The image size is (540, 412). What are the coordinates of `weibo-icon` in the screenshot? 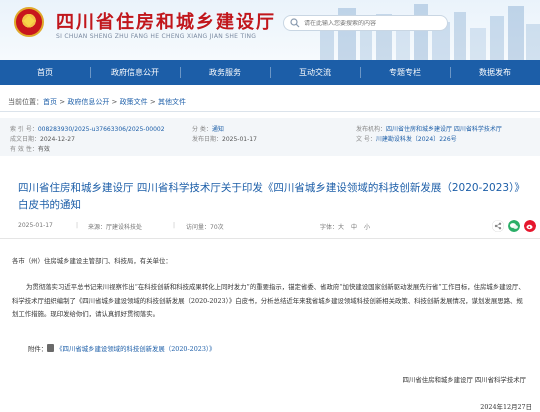 It's located at (530, 226).